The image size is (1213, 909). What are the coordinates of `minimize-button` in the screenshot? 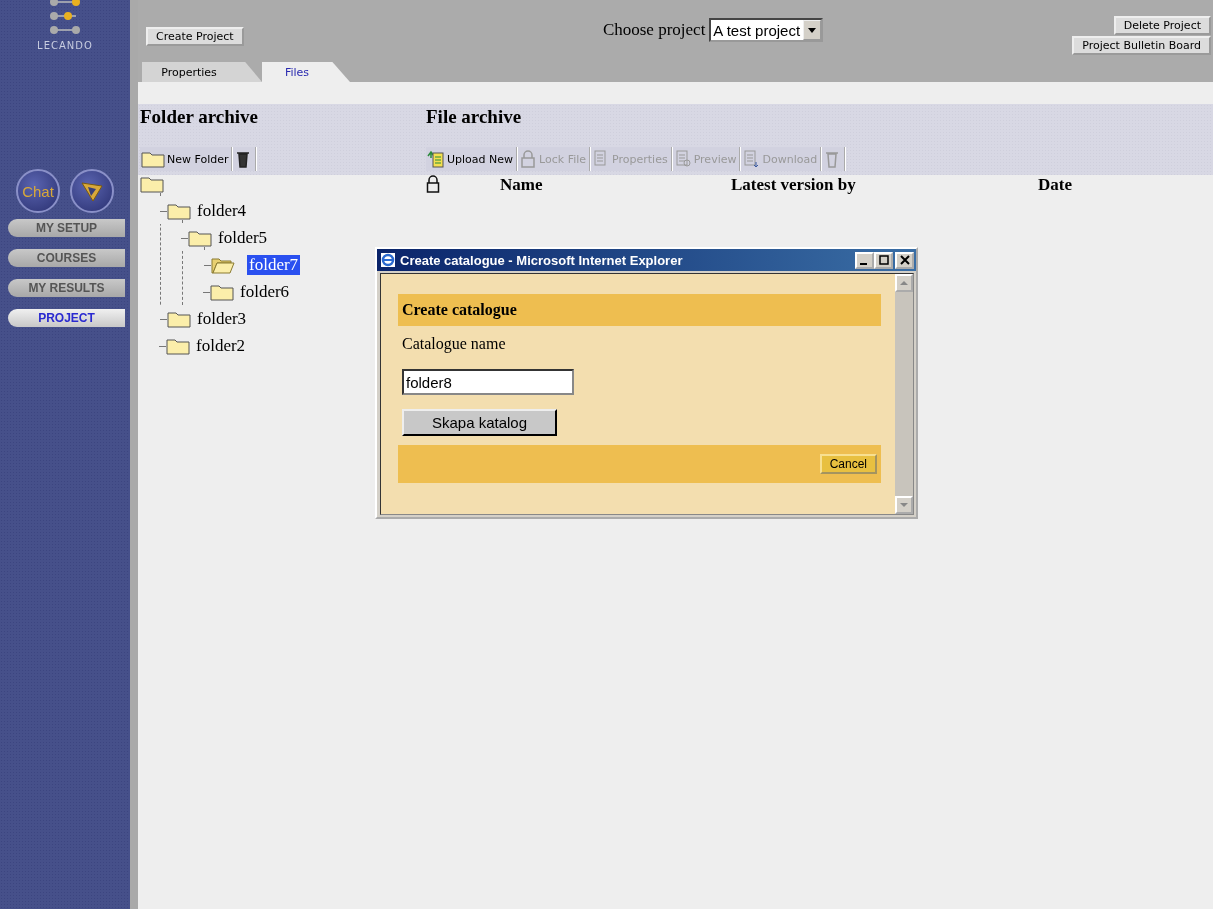 It's located at (864, 260).